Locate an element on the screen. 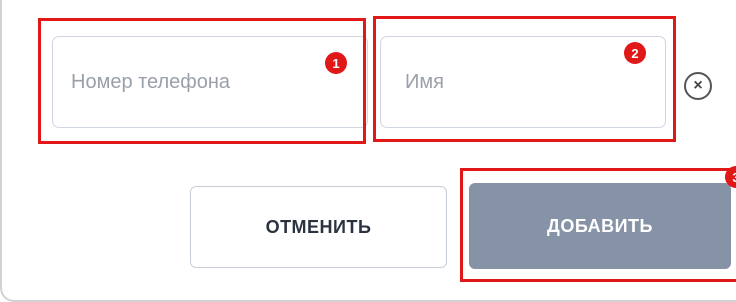 The width and height of the screenshot is (736, 302). name-placeholder: Имя is located at coordinates (424, 81).